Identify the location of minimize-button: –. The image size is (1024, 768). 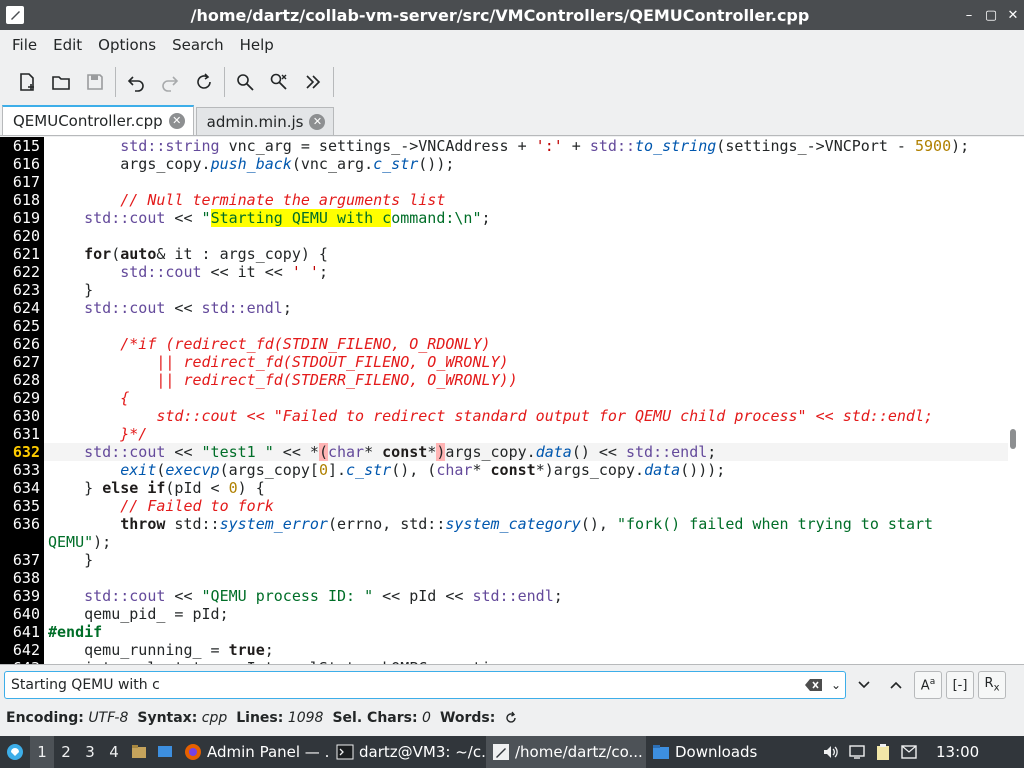
(969, 15).